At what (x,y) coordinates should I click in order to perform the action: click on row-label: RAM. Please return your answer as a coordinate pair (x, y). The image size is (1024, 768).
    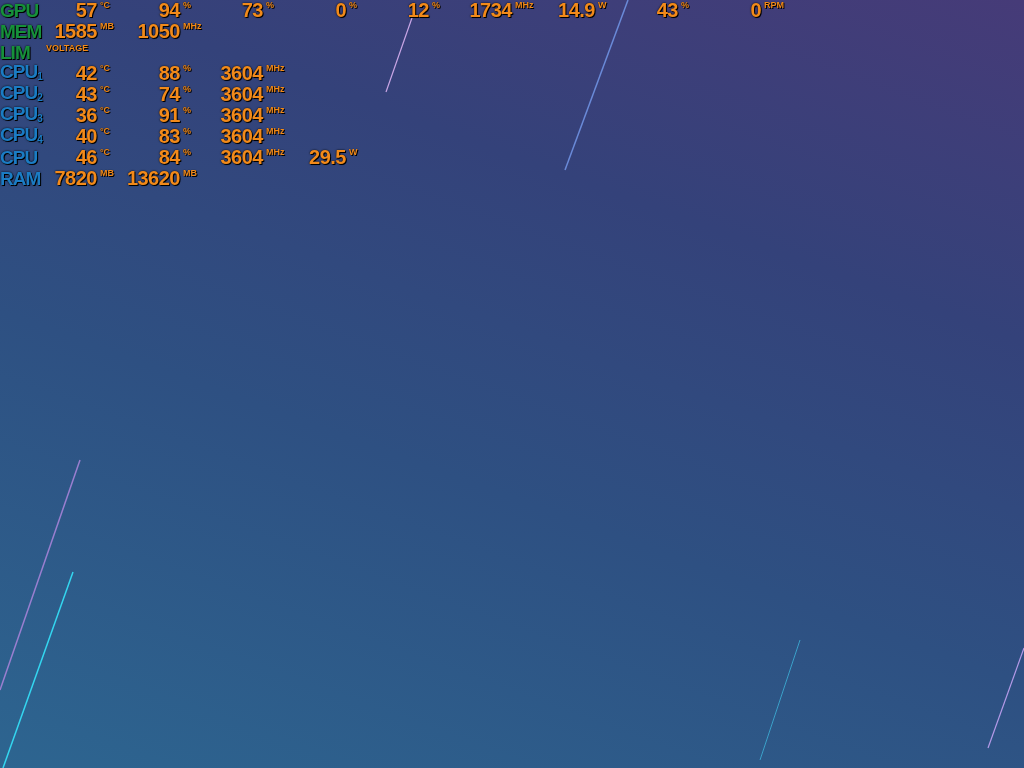
    Looking at the image, I should click on (21, 178).